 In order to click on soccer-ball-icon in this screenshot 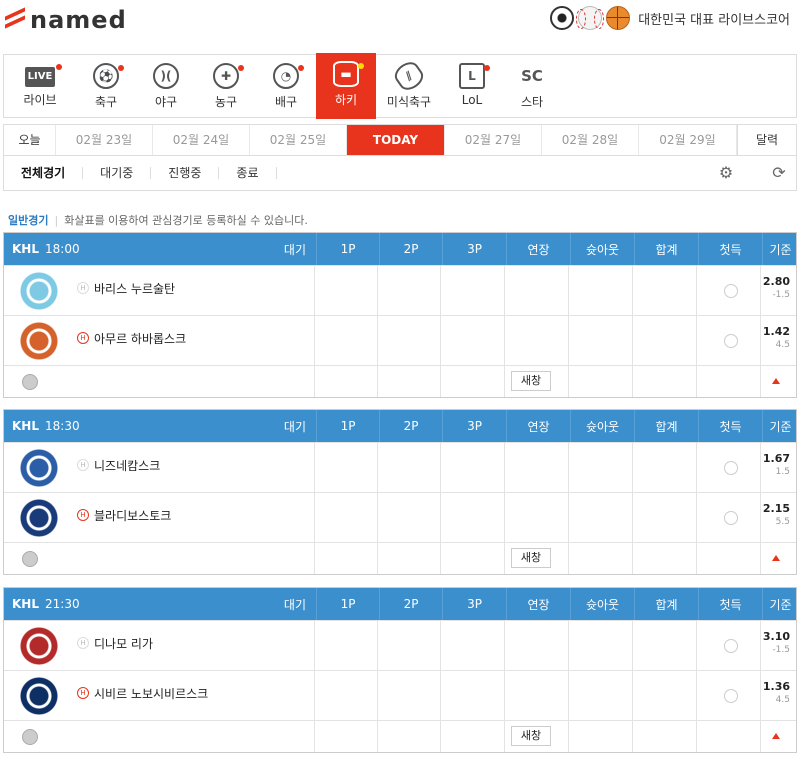, I will do `click(562, 18)`.